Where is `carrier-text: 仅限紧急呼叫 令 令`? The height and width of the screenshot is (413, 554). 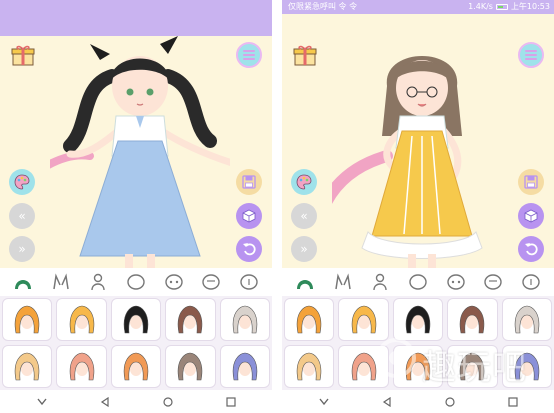 carrier-text: 仅限紧急呼叫 令 令 is located at coordinates (323, 6).